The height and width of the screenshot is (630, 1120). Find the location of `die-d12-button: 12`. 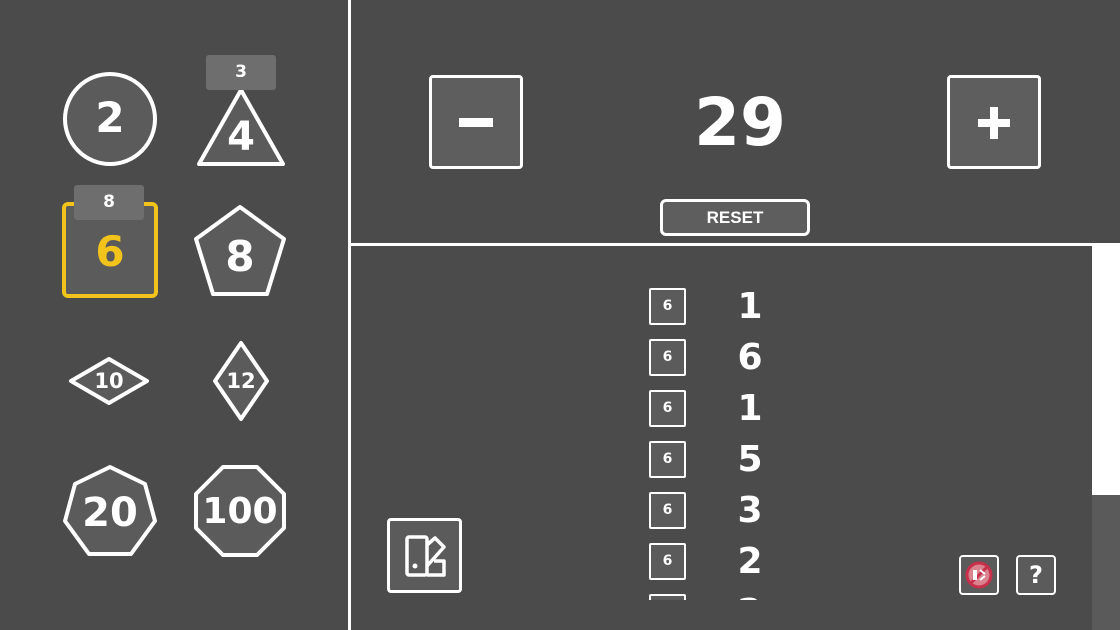

die-d12-button: 12 is located at coordinates (241, 381).